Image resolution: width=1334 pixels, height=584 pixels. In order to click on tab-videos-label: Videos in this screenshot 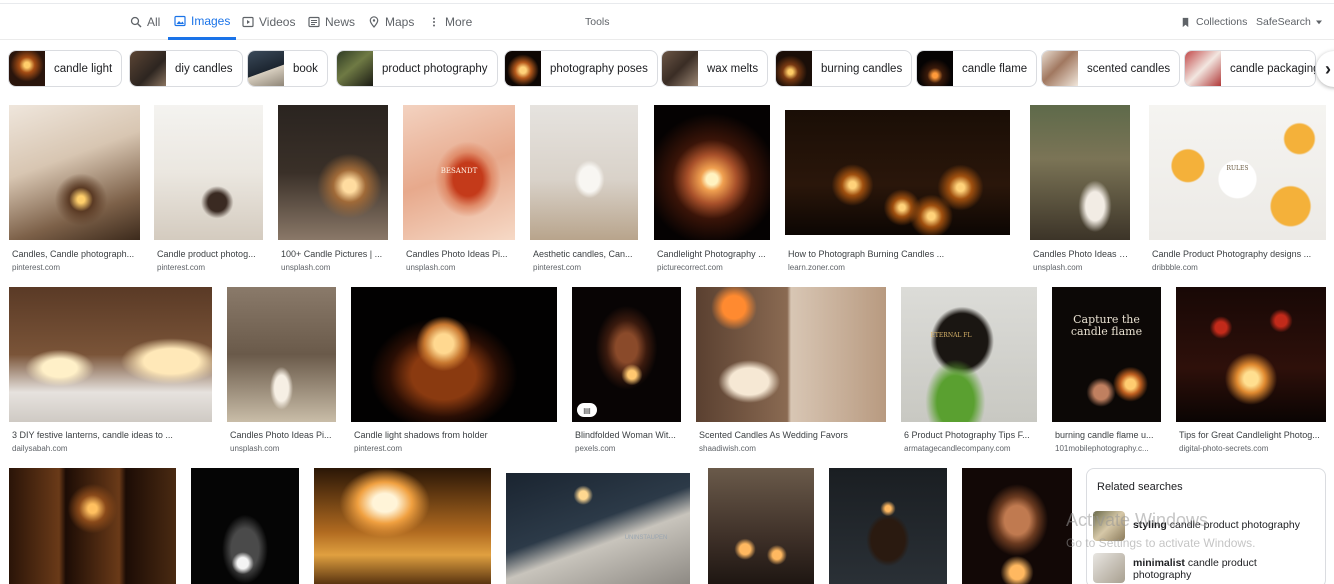, I will do `click(277, 22)`.